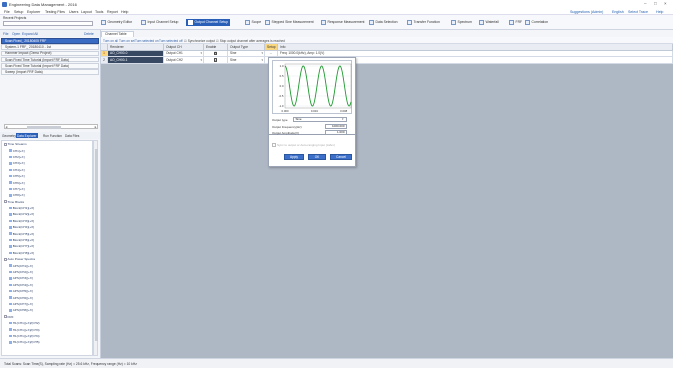 This screenshot has height=368, width=673. Describe the element at coordinates (50, 72) in the screenshot. I see `project-item: Sweep (Import FRF Data)` at that location.